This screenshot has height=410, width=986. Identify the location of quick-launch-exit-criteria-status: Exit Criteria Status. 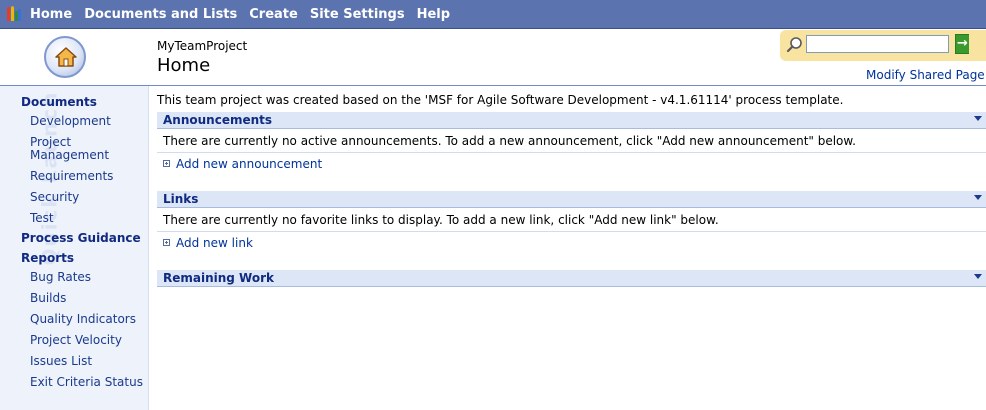
(87, 382).